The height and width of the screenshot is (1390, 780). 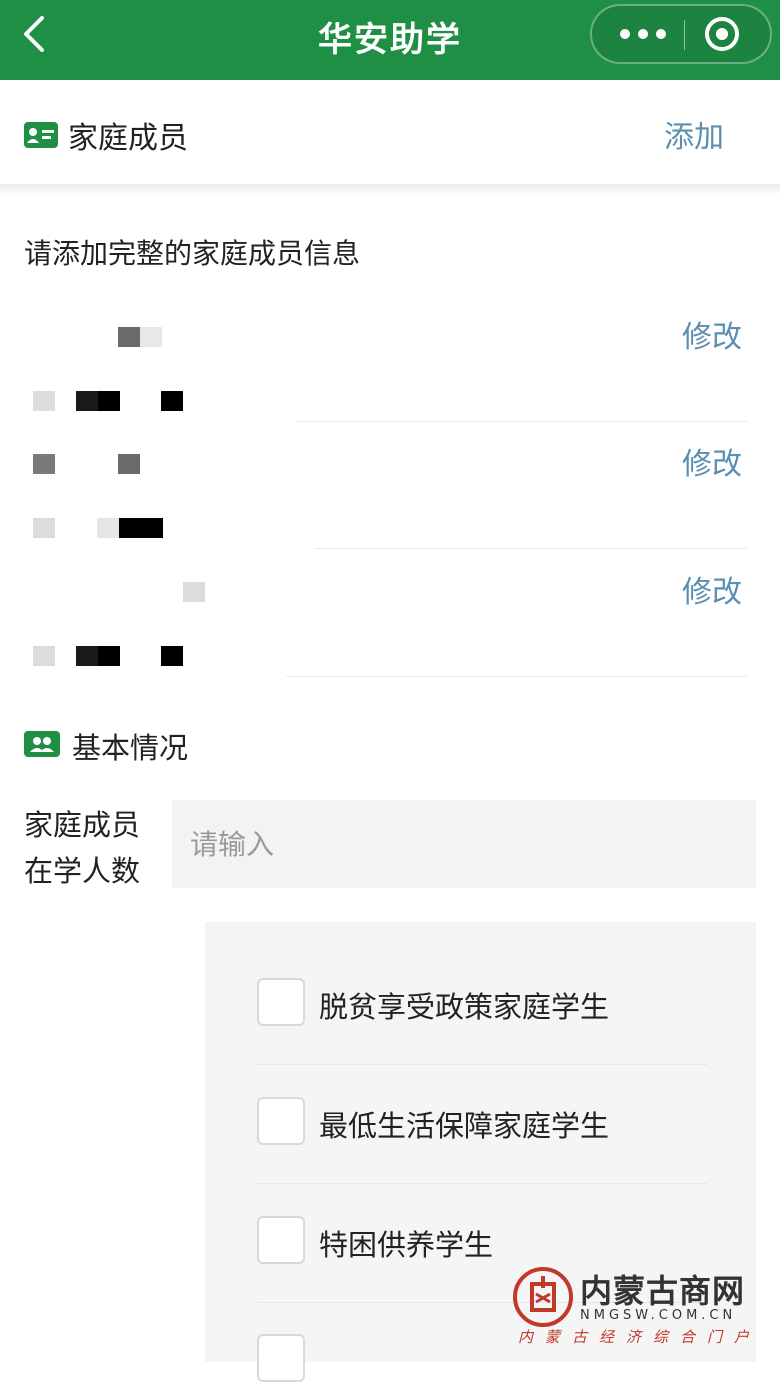 I want to click on students-count-input, so click(x=464, y=844).